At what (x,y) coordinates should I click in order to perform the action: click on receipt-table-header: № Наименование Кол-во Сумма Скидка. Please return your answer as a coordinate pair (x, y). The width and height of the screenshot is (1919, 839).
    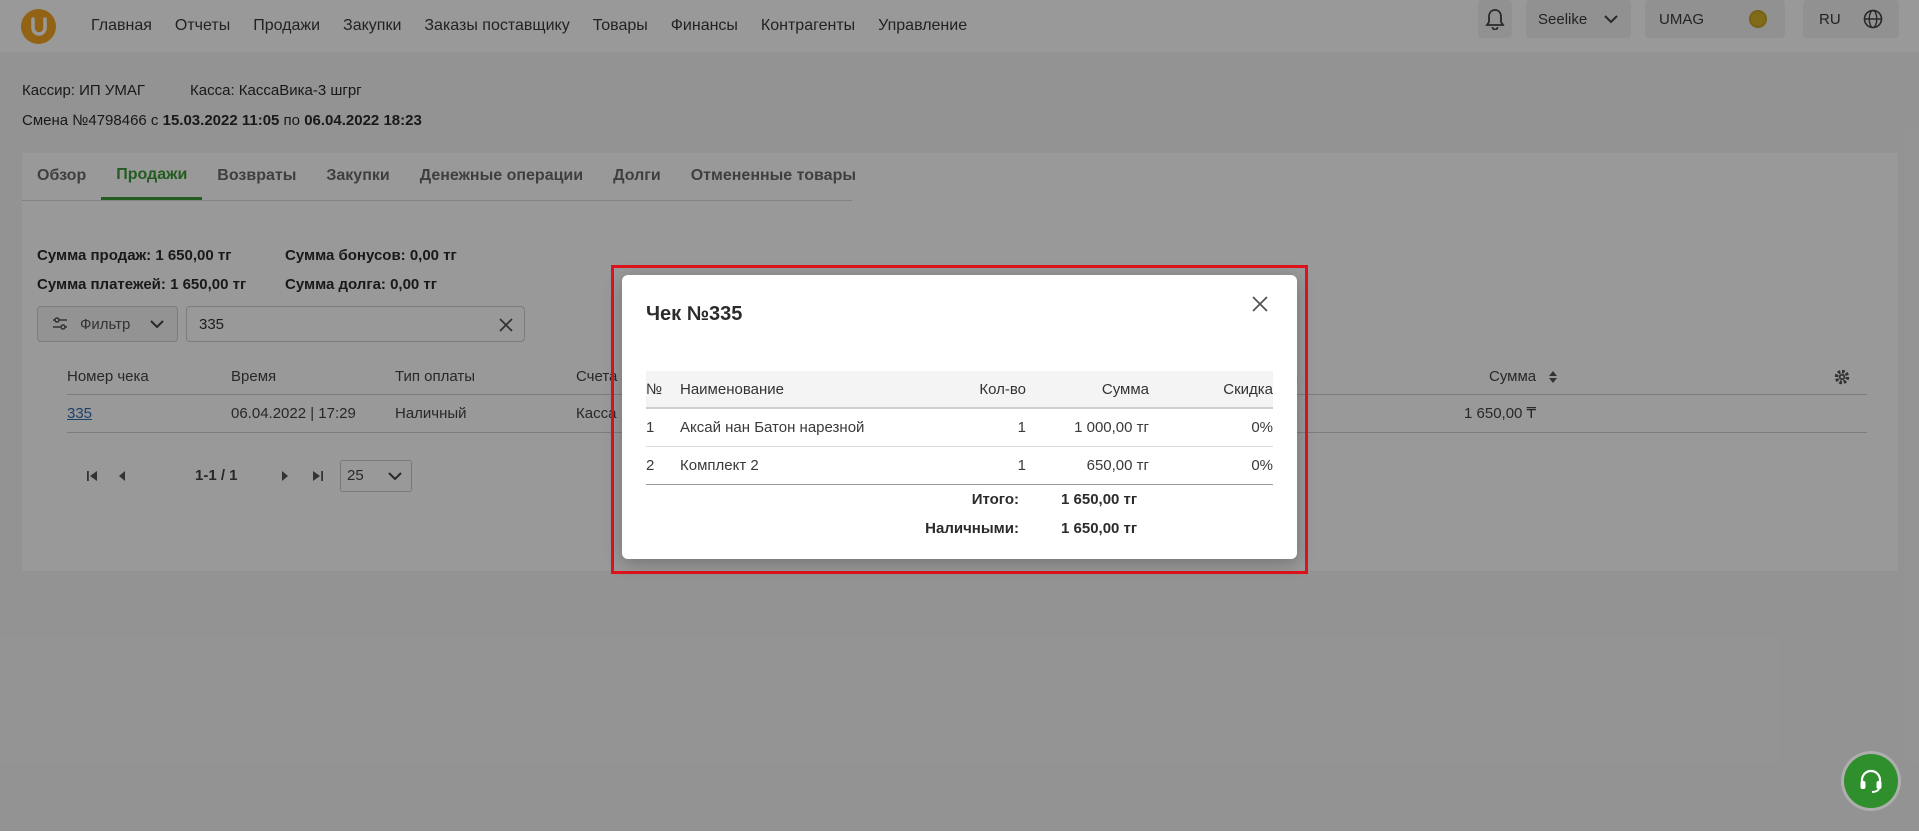
    Looking at the image, I should click on (959, 390).